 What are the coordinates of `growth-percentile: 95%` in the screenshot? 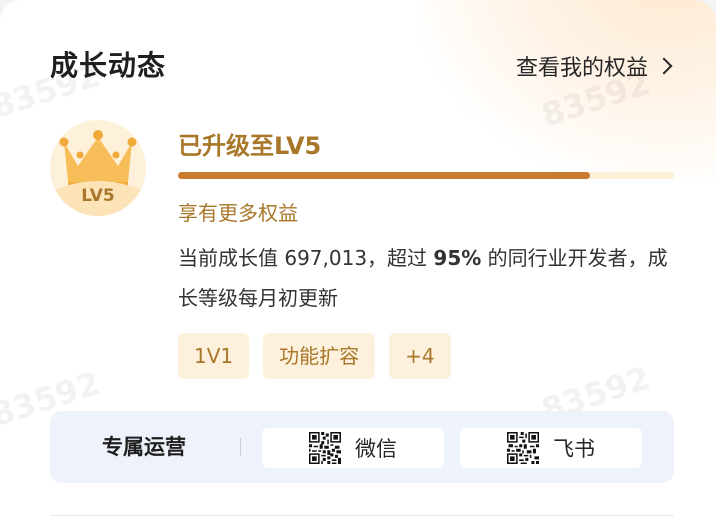 It's located at (457, 258).